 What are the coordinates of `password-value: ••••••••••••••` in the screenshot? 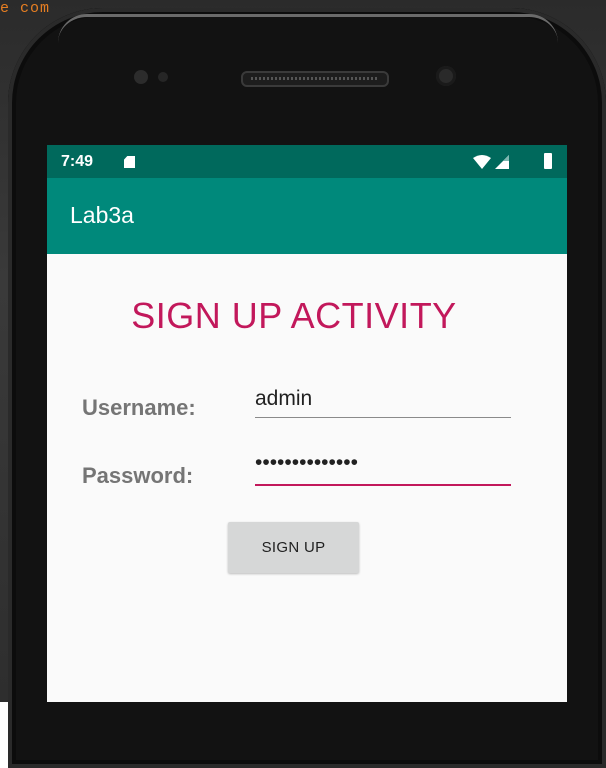 It's located at (306, 462).